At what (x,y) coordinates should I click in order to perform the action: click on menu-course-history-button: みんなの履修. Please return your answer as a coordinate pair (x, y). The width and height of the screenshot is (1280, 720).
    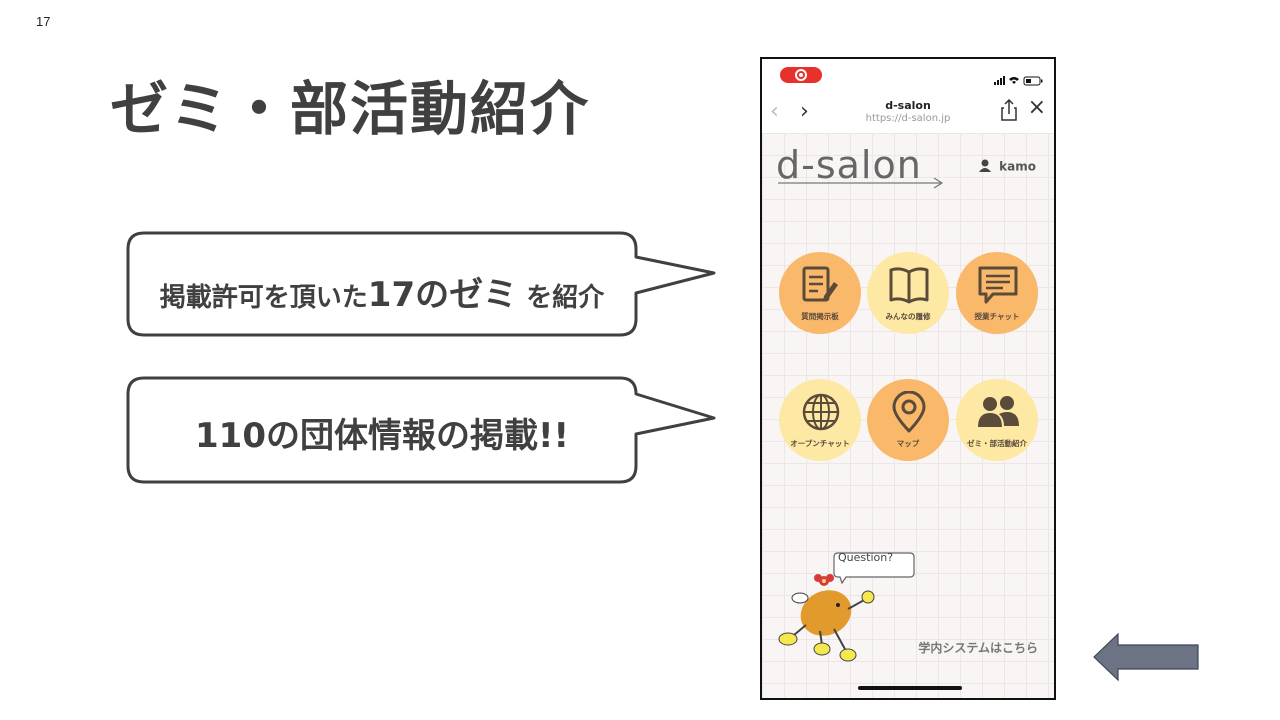
    Looking at the image, I should click on (908, 293).